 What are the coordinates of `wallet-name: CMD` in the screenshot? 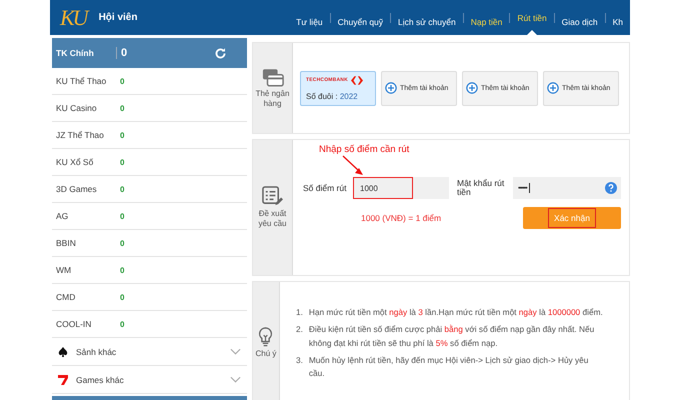 It's located at (66, 297).